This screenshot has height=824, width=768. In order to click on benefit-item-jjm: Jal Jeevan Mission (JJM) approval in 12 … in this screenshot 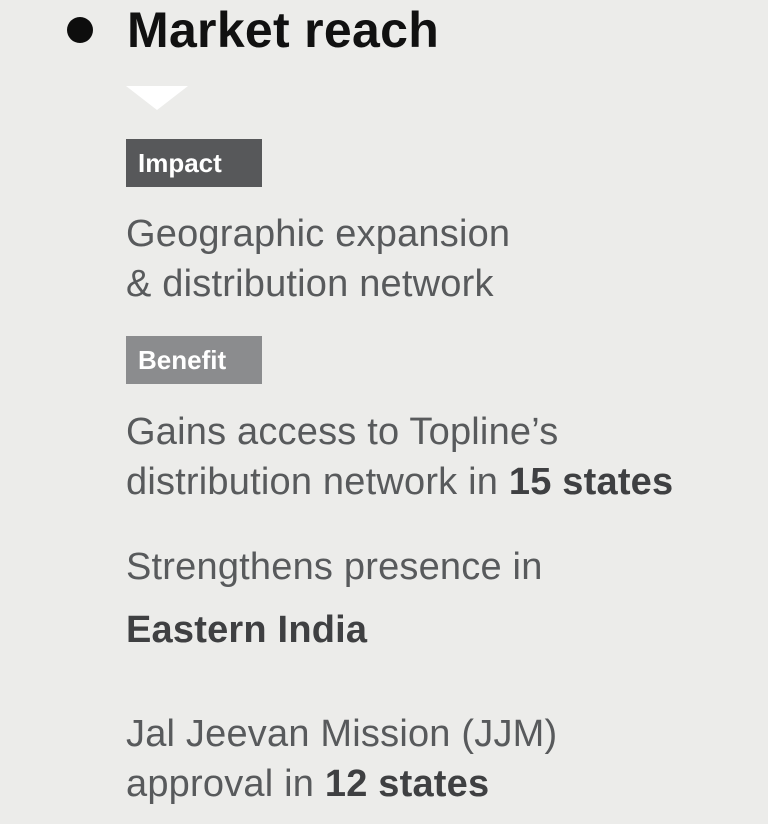, I will do `click(341, 759)`.